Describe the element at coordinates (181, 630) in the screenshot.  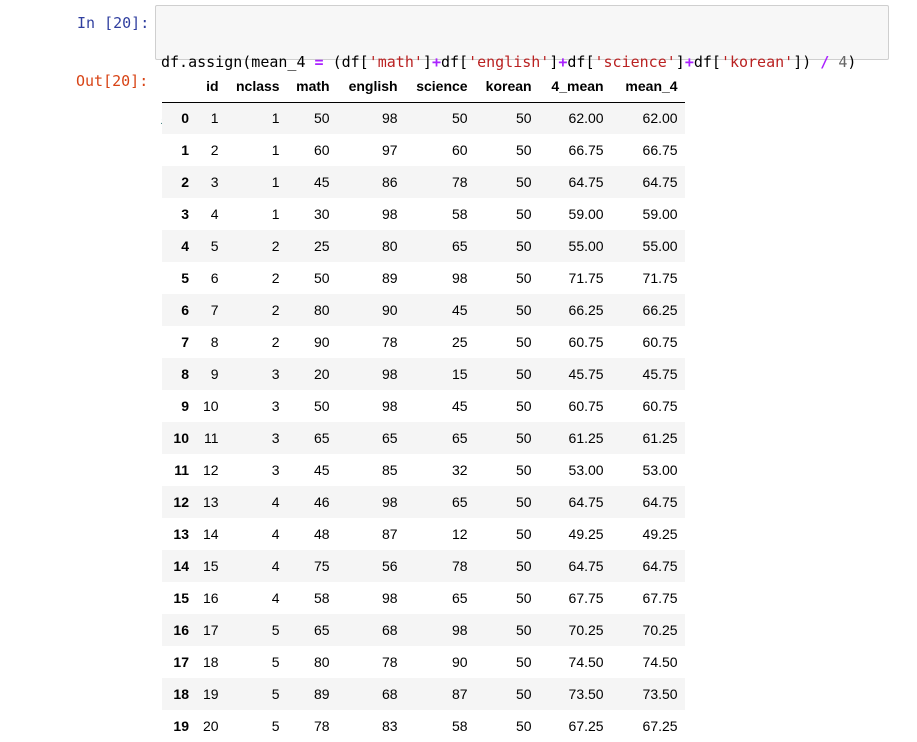
I see `row-index: 16` at that location.